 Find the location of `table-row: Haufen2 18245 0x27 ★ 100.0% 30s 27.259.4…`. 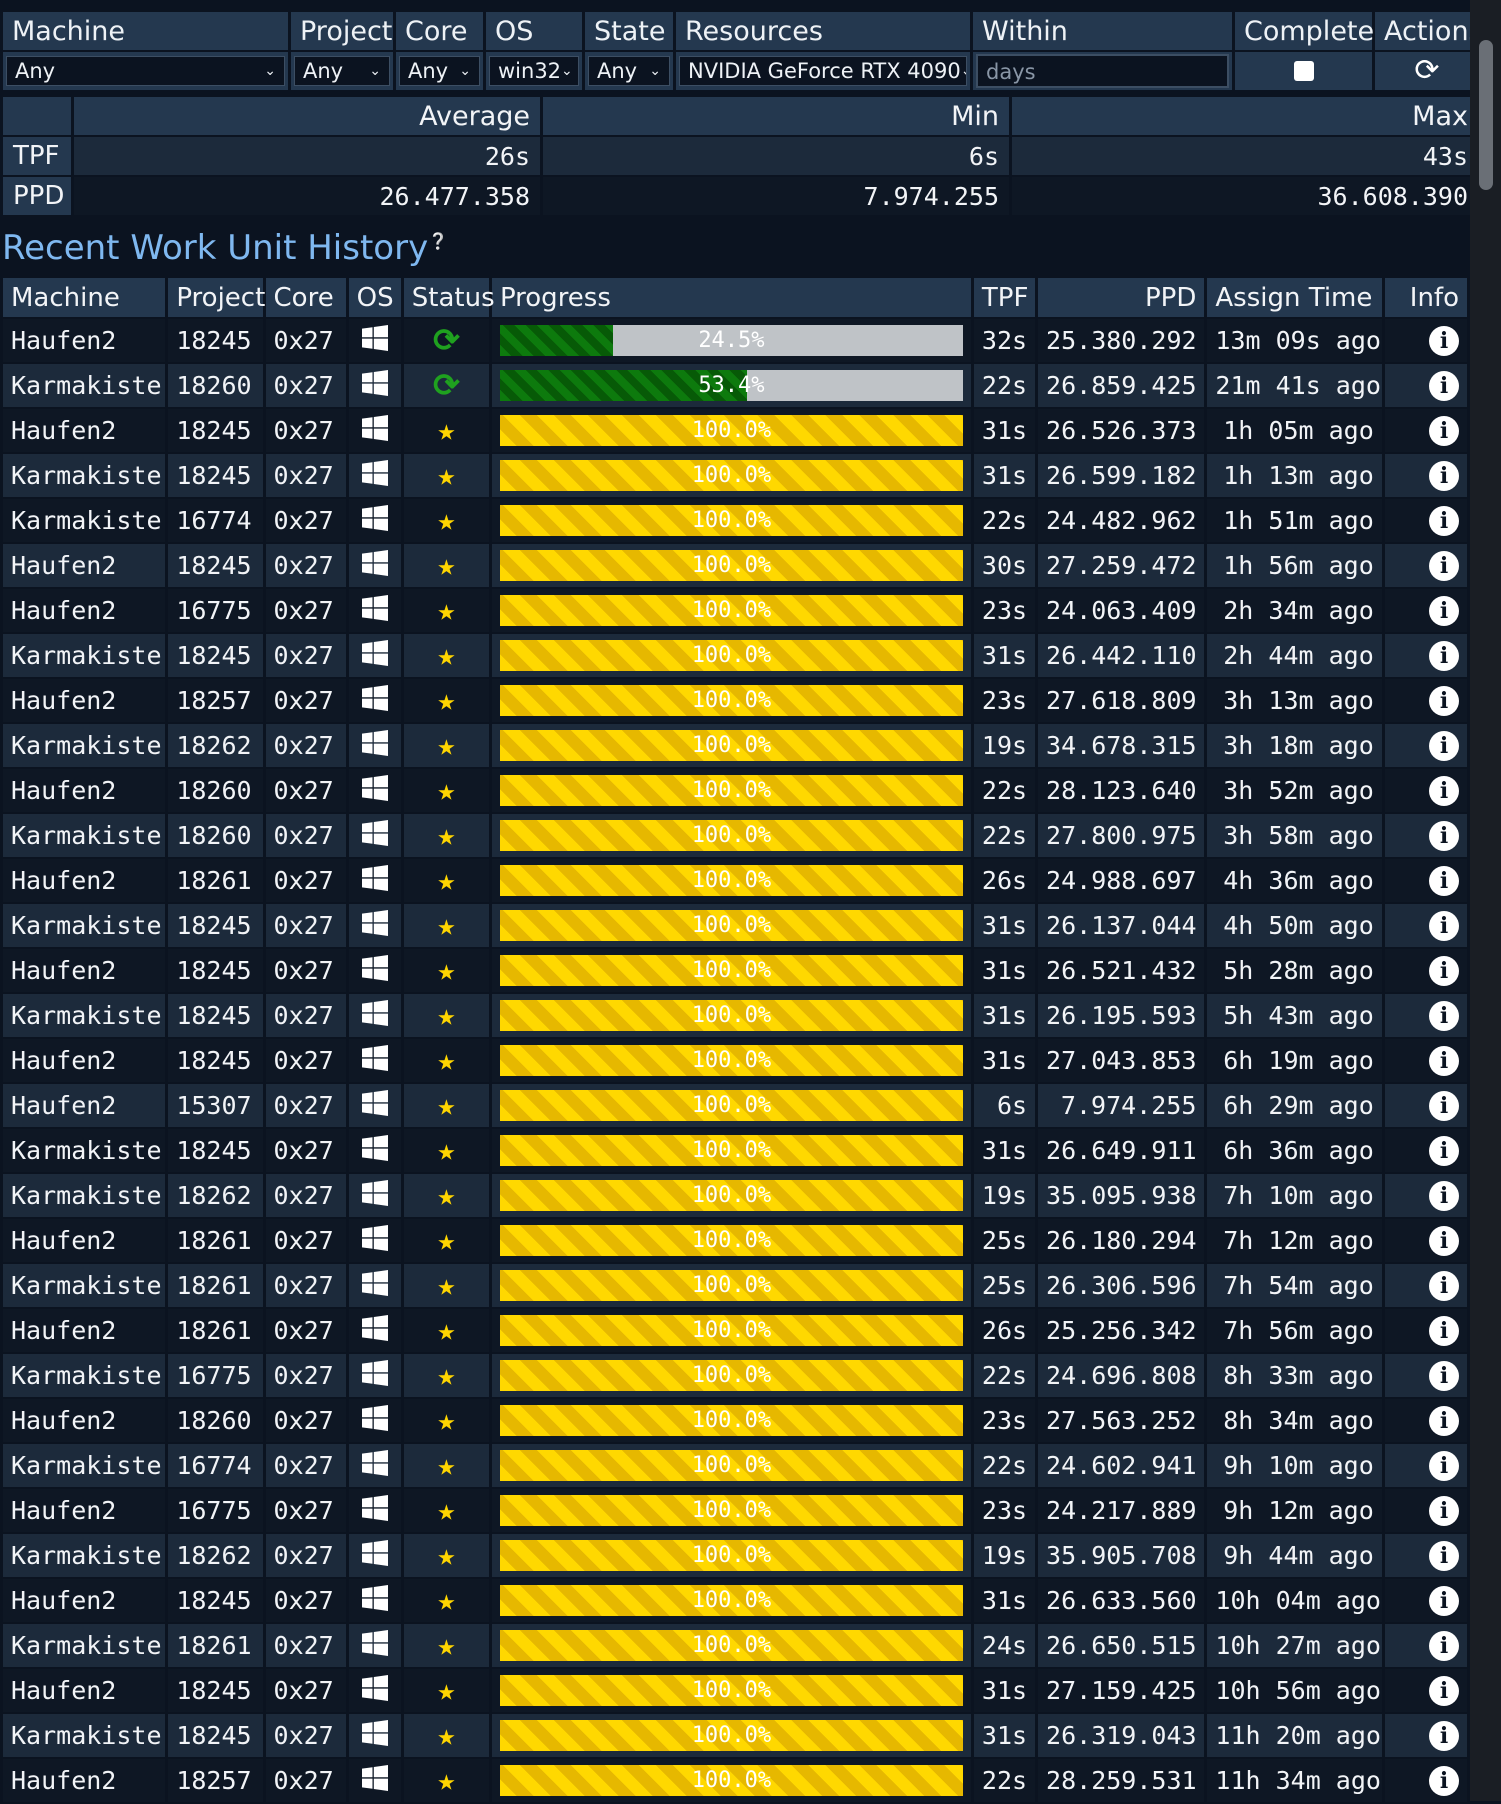

table-row: Haufen2 18245 0x27 ★ 100.0% 30s 27.259.4… is located at coordinates (735, 565).